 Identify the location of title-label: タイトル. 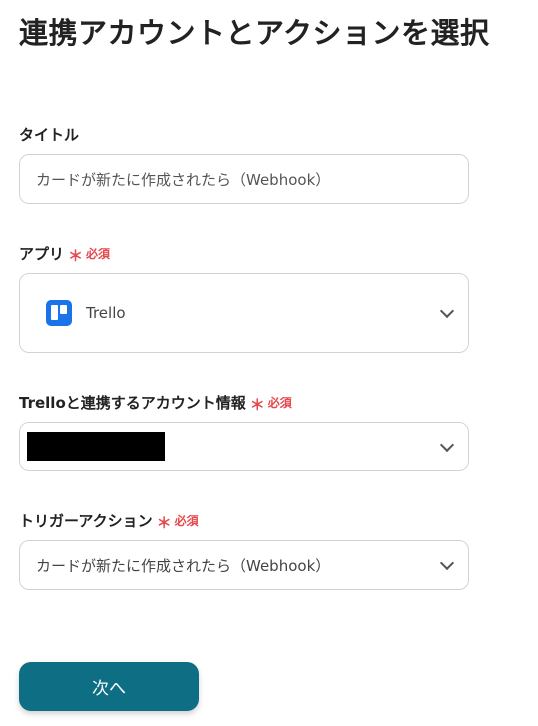
(49, 134).